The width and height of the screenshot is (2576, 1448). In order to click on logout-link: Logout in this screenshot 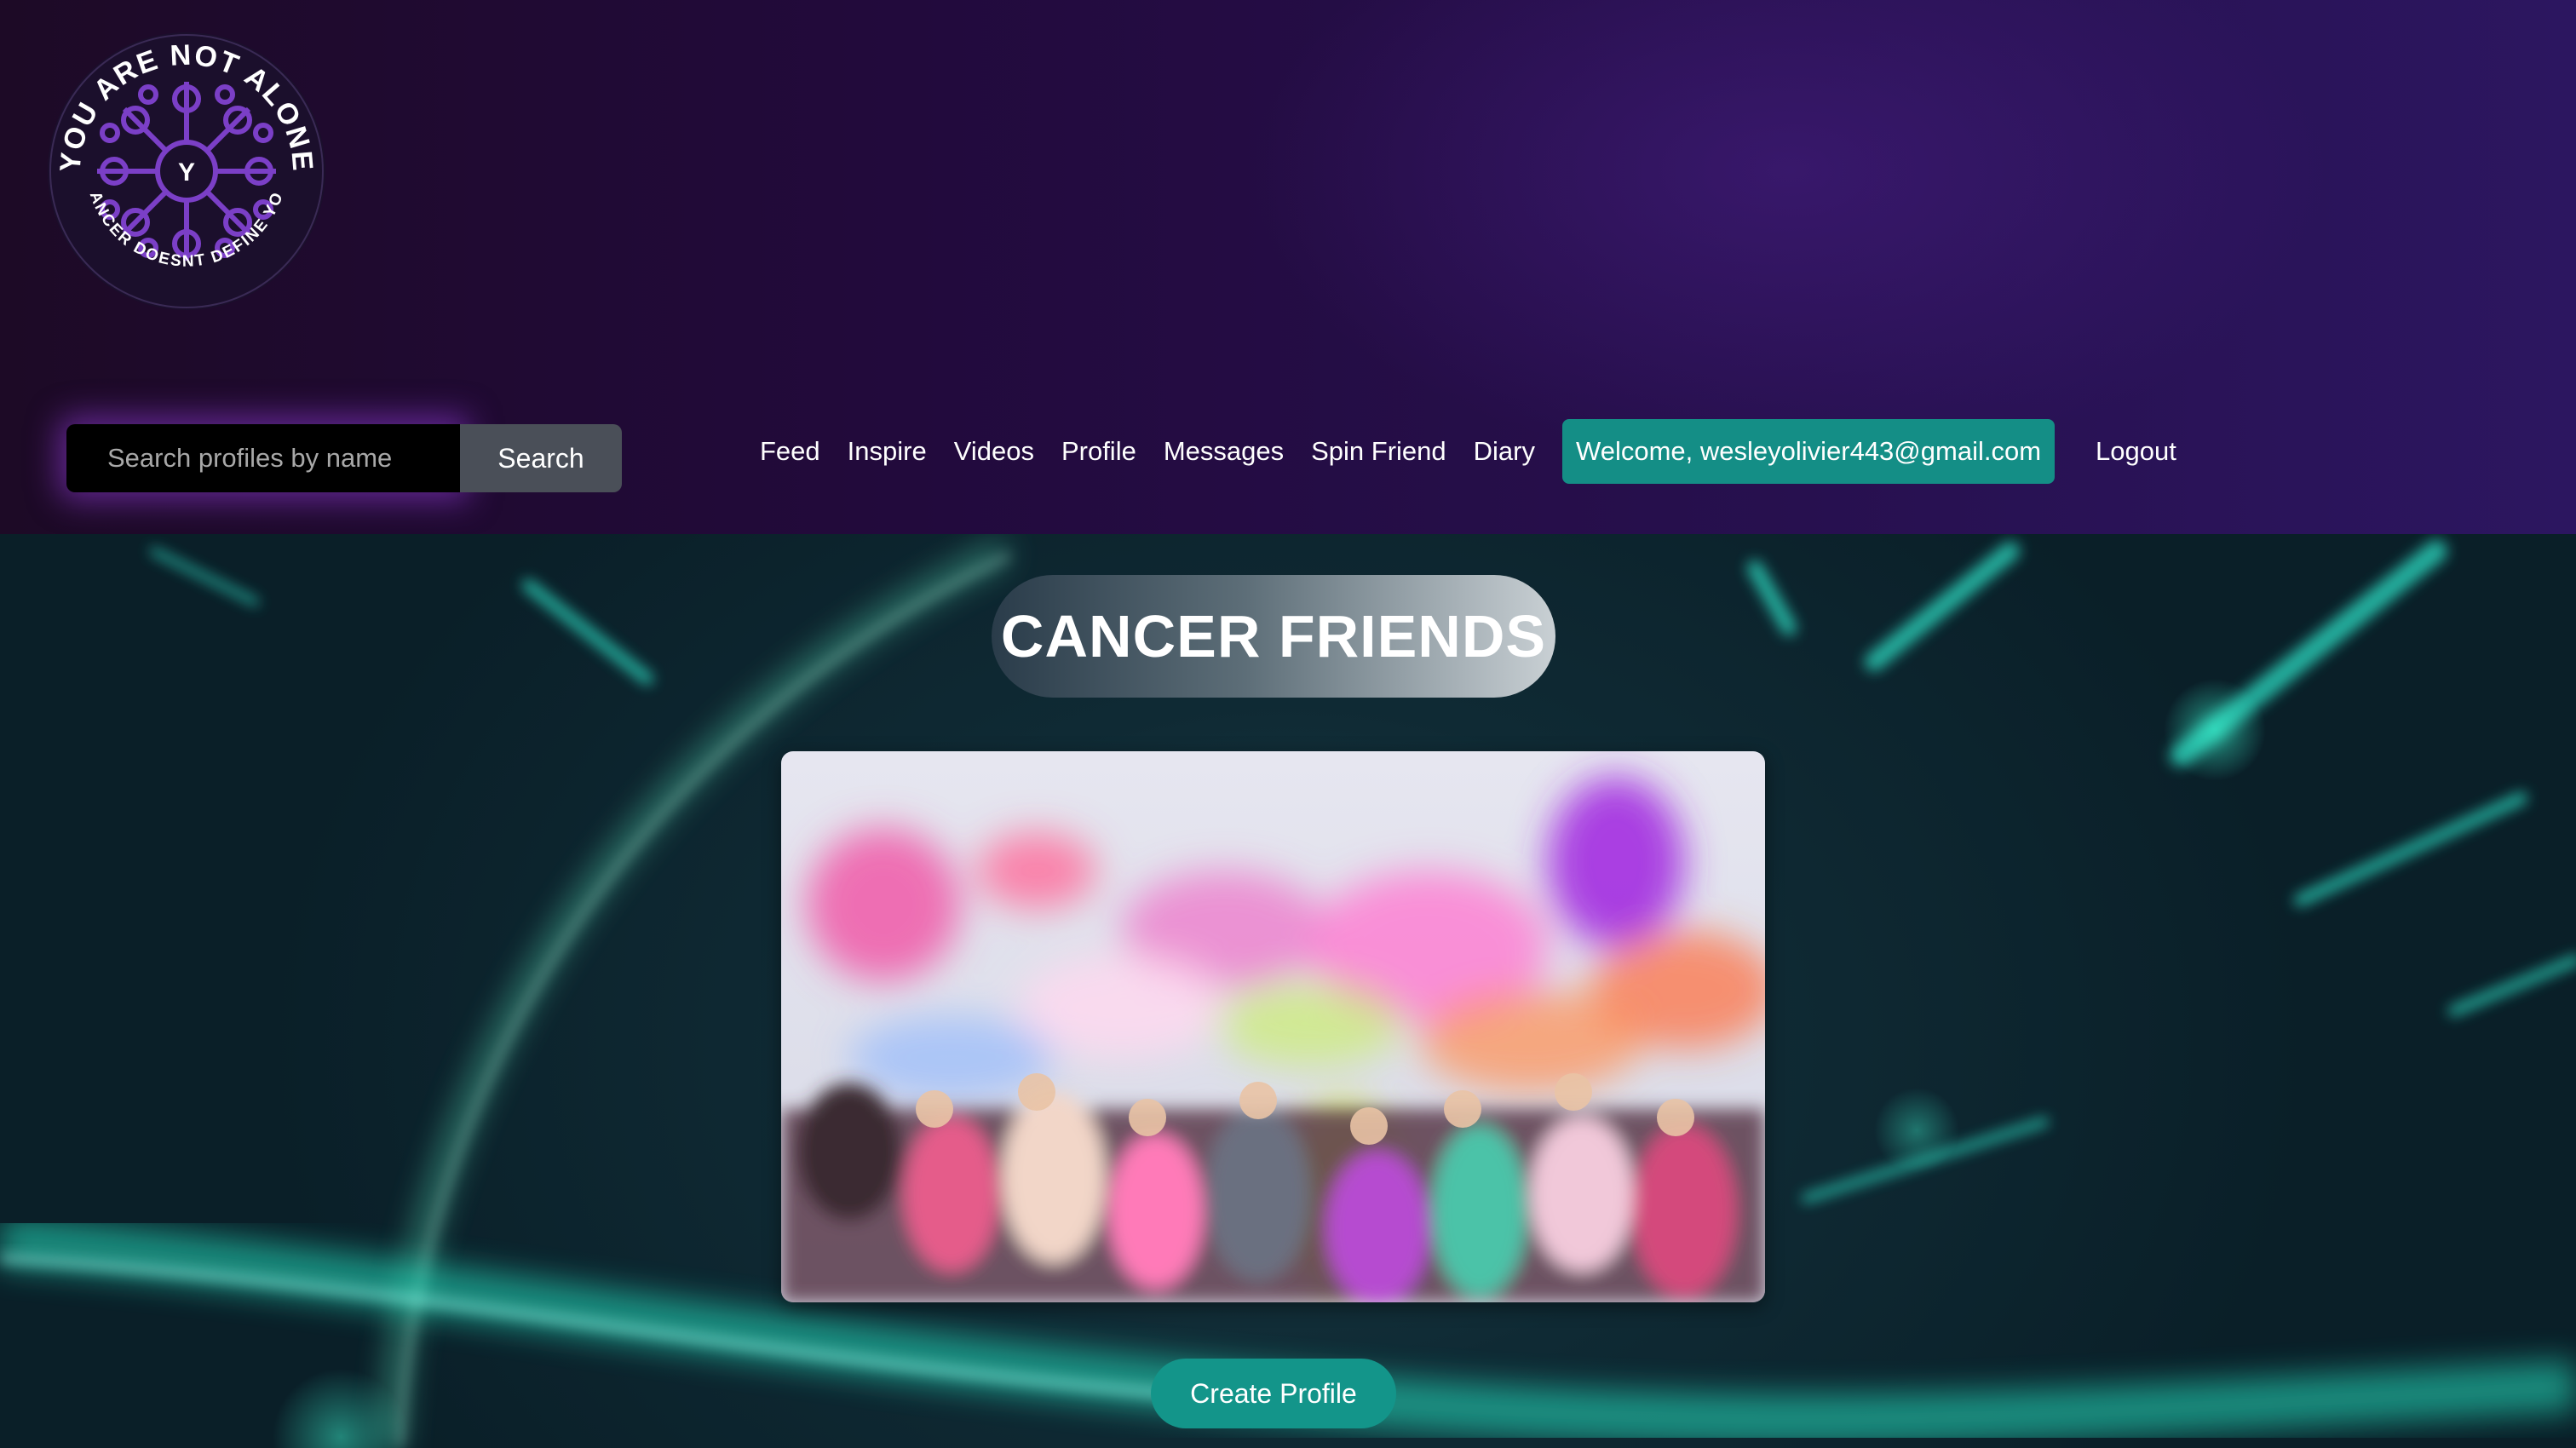, I will do `click(2136, 452)`.